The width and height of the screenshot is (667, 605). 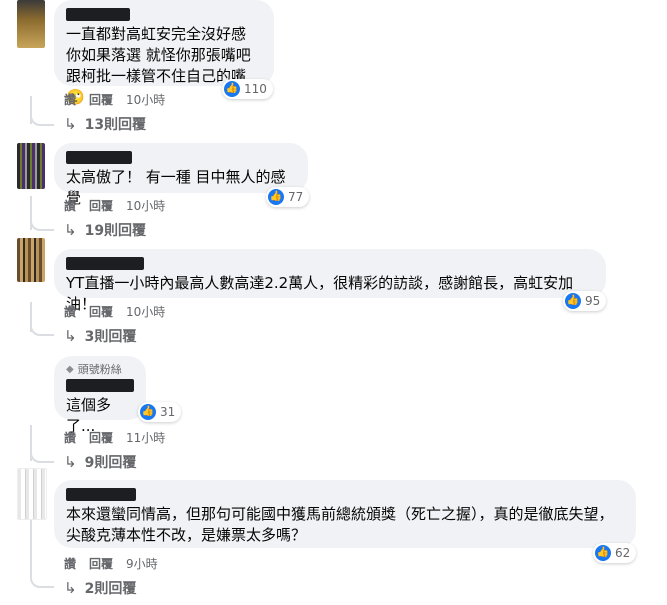 What do you see at coordinates (31, 550) in the screenshot?
I see `thread-line` at bounding box center [31, 550].